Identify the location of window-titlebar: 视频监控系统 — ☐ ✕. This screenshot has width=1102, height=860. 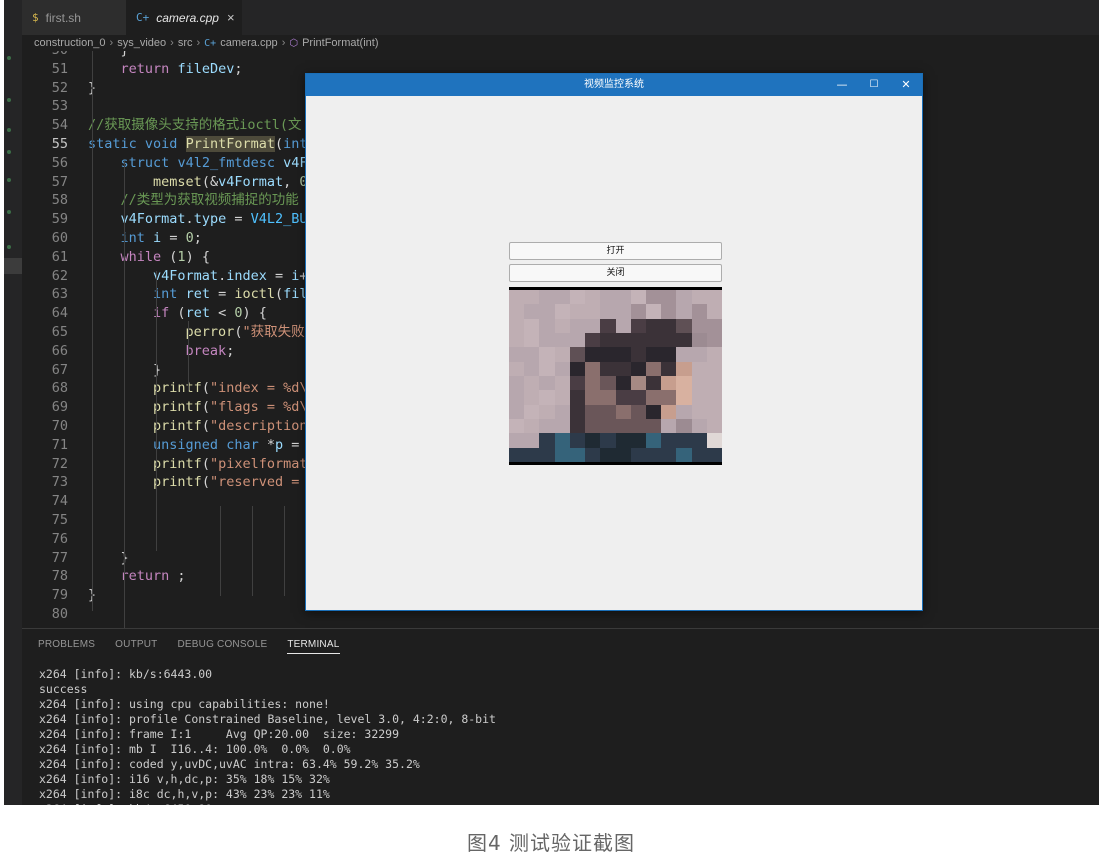
(614, 85).